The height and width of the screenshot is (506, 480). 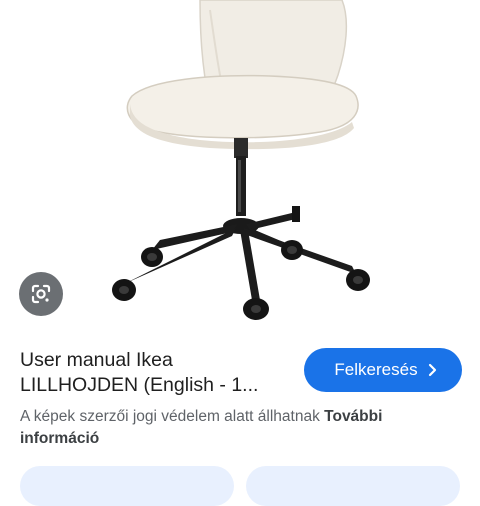 I want to click on visit-button: Felkeresés, so click(x=383, y=370).